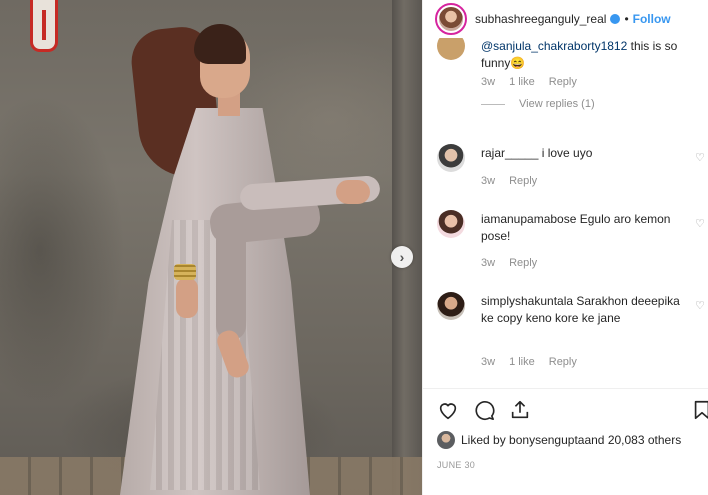 The width and height of the screenshot is (708, 495). What do you see at coordinates (527, 301) in the screenshot?
I see `comment-username: simplyshakuntala` at bounding box center [527, 301].